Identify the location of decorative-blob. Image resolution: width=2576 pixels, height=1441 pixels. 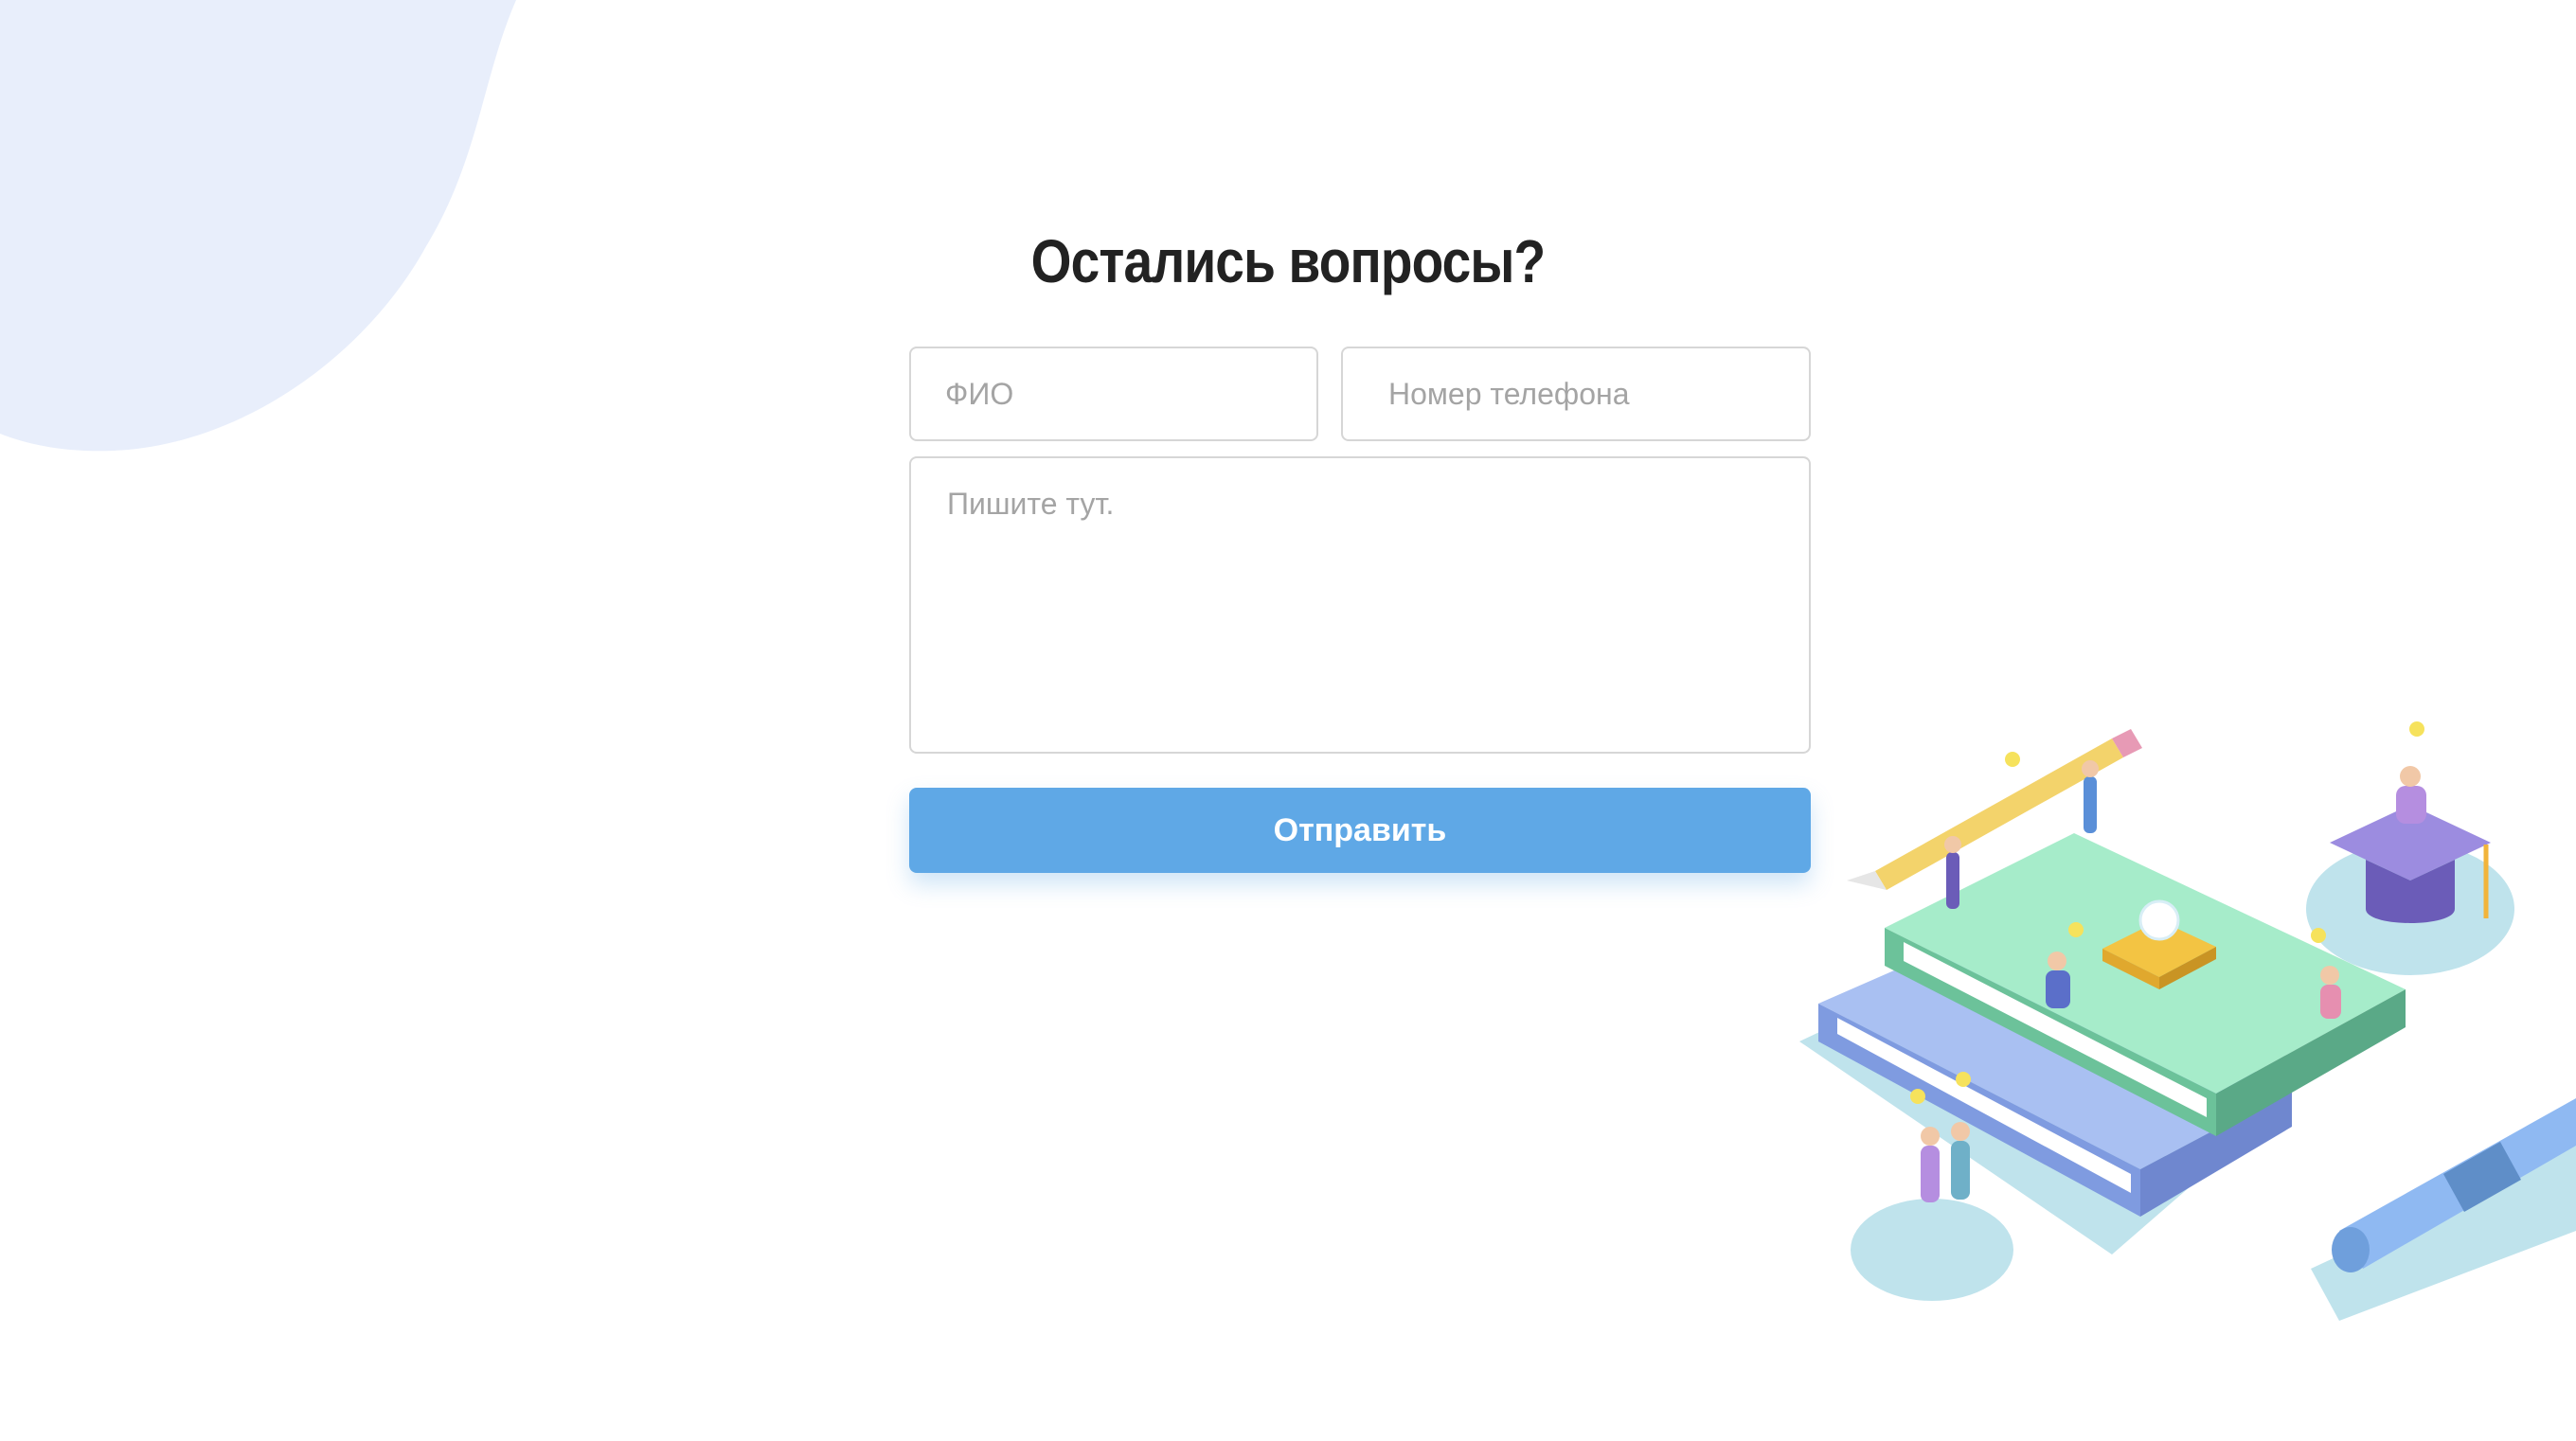
(258, 226).